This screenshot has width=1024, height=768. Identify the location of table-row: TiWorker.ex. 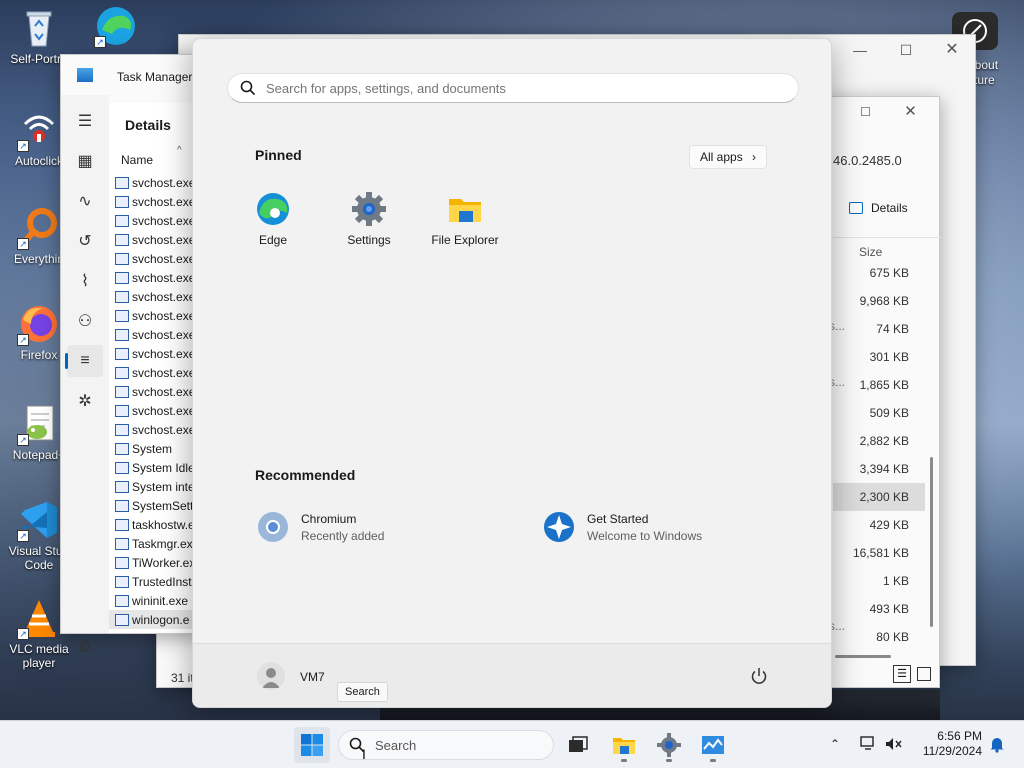
(154, 562).